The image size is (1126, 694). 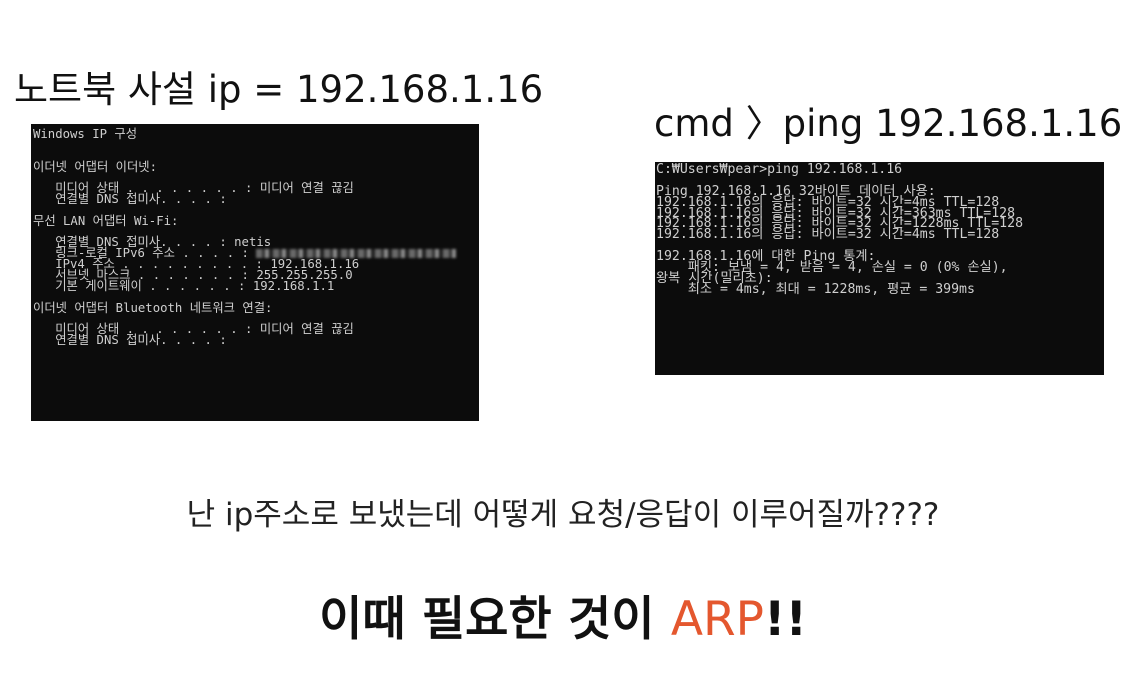 I want to click on terminal-line: 무선 LAN 어댑터 Wi-Fi:, so click(x=106, y=220).